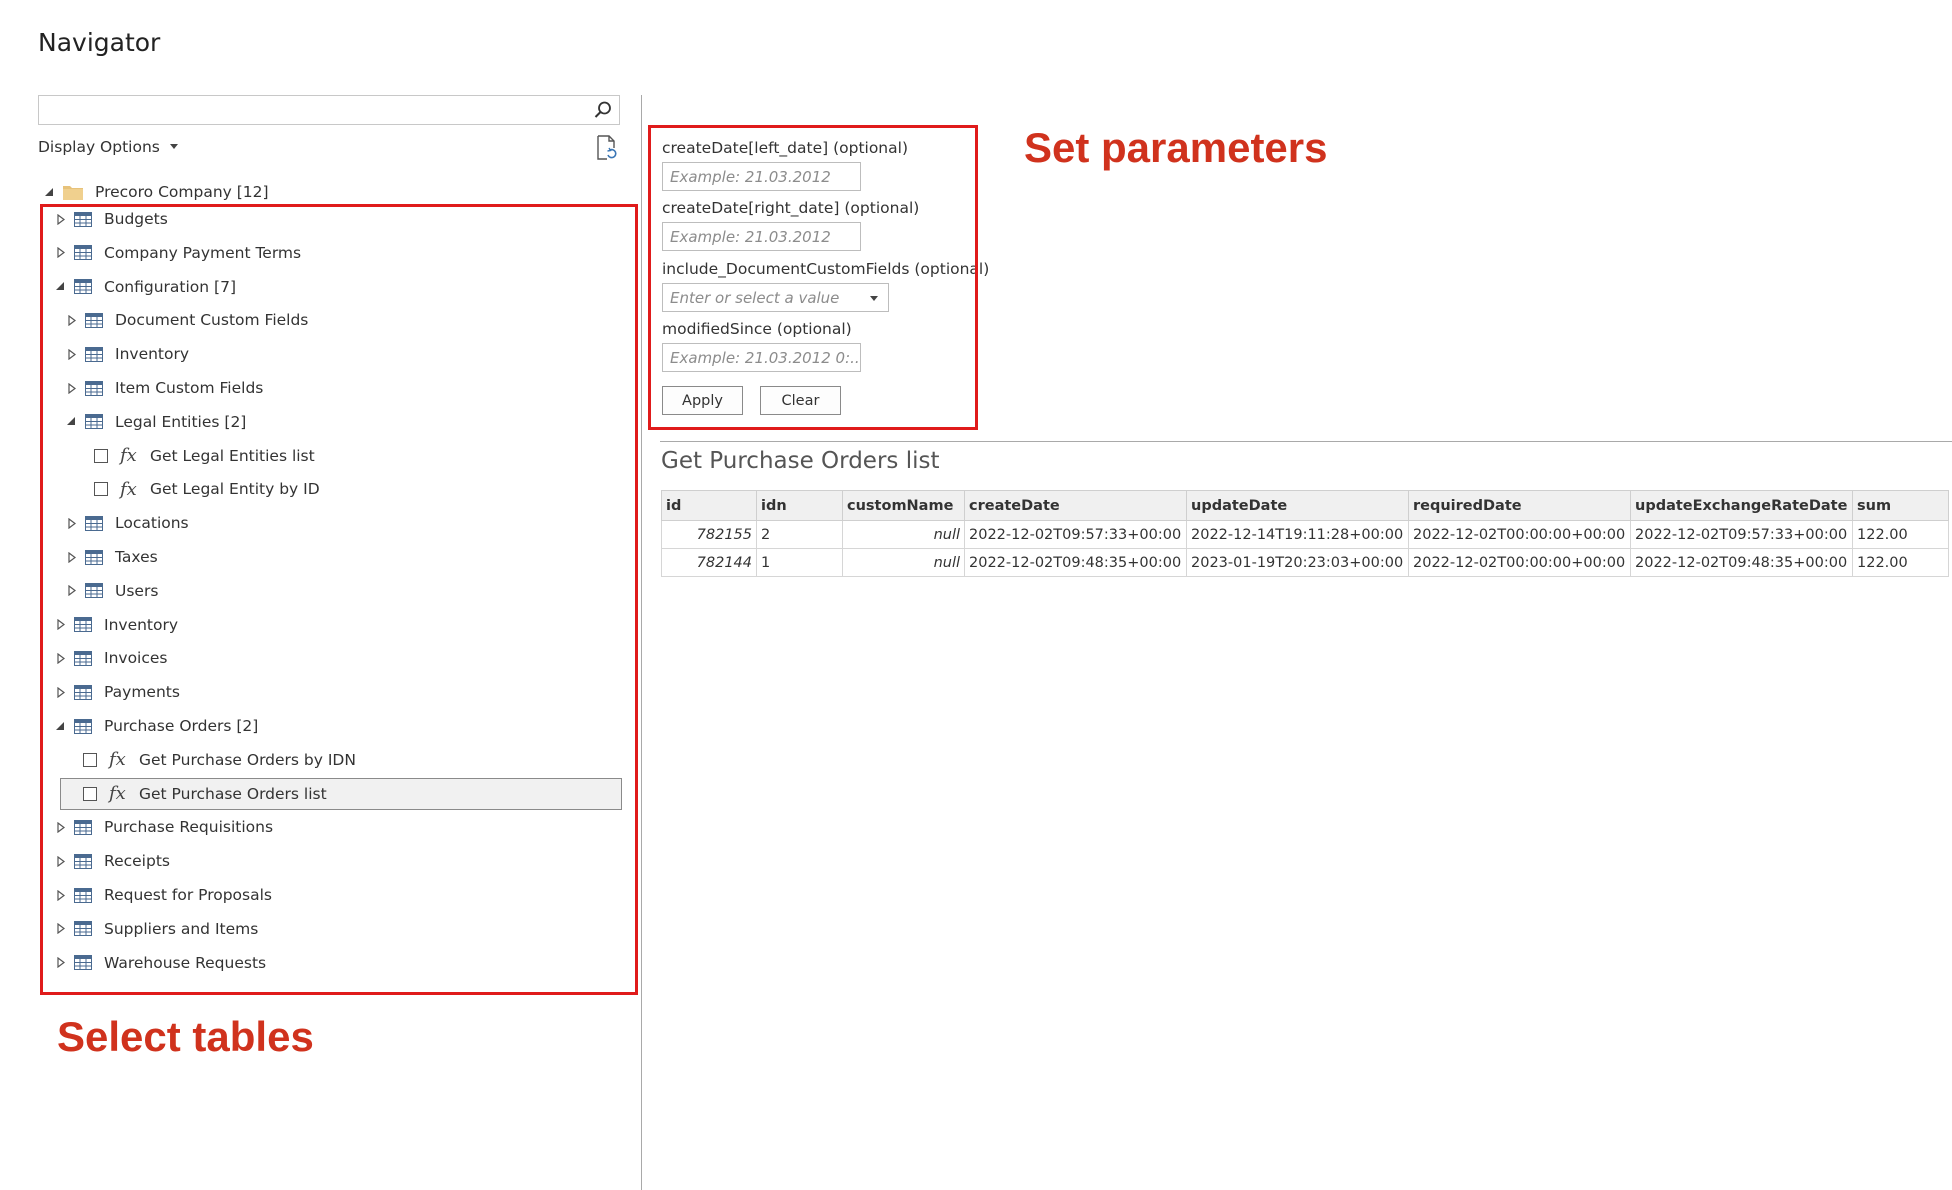 The height and width of the screenshot is (1190, 1952). Describe the element at coordinates (799, 505) in the screenshot. I see `column-header: idn` at that location.